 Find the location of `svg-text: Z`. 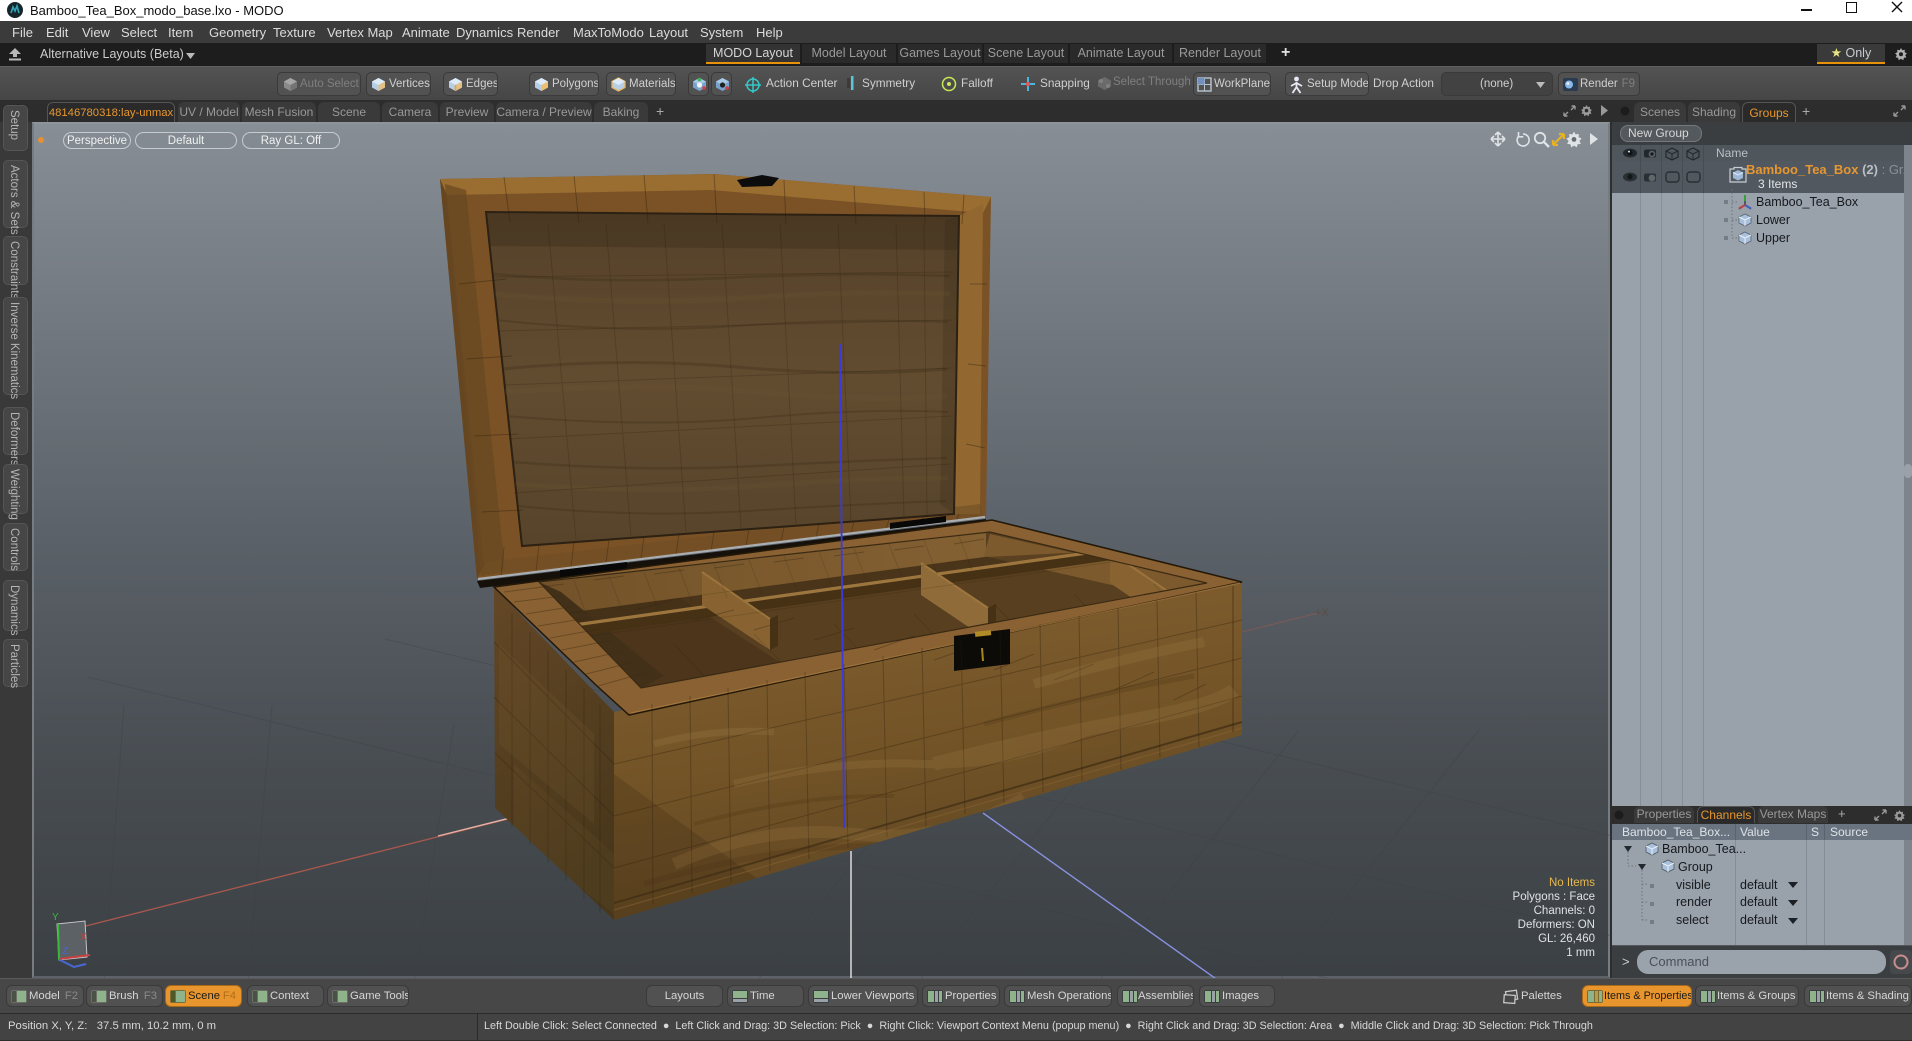

svg-text: Z is located at coordinates (65, 951).